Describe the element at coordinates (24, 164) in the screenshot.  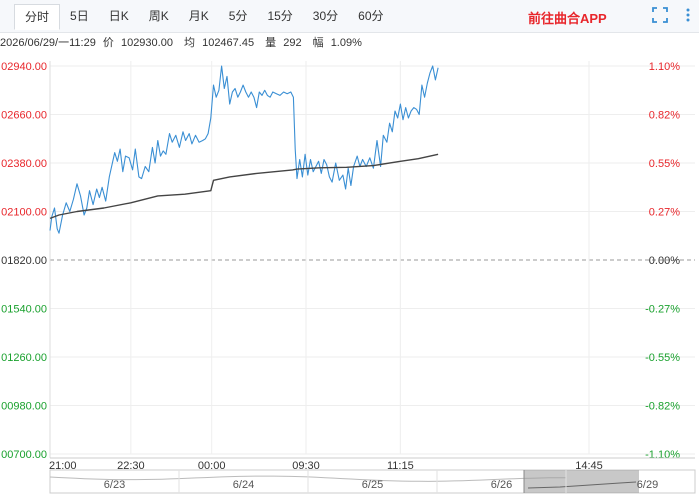
I see `y-tick-label: 02380.00` at that location.